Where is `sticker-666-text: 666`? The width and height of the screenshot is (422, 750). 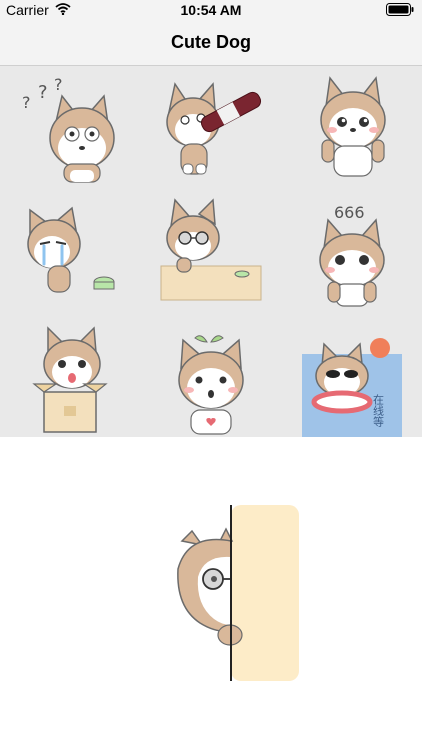
sticker-666-text: 666 is located at coordinates (349, 212).